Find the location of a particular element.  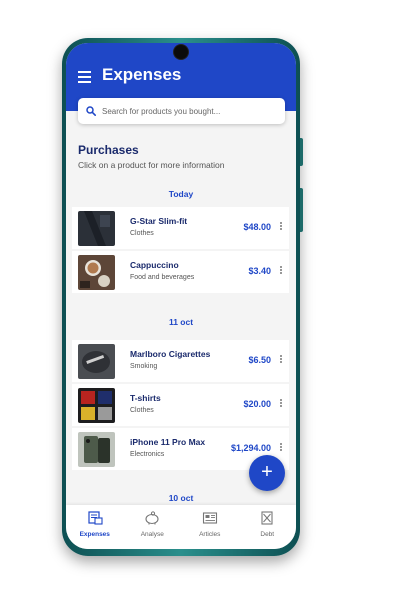

nav-item-analyse: Analyse is located at coordinates (153, 527).